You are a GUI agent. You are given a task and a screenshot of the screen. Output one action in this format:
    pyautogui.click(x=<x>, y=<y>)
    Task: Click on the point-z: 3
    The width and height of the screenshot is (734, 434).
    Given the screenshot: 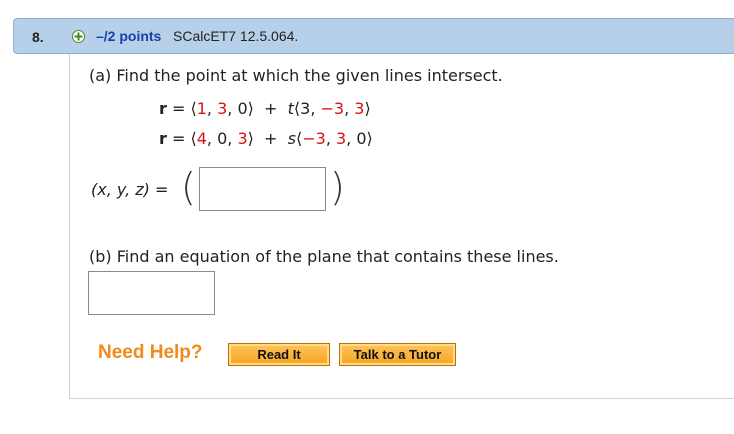 What is the action you would take?
    pyautogui.click(x=242, y=138)
    